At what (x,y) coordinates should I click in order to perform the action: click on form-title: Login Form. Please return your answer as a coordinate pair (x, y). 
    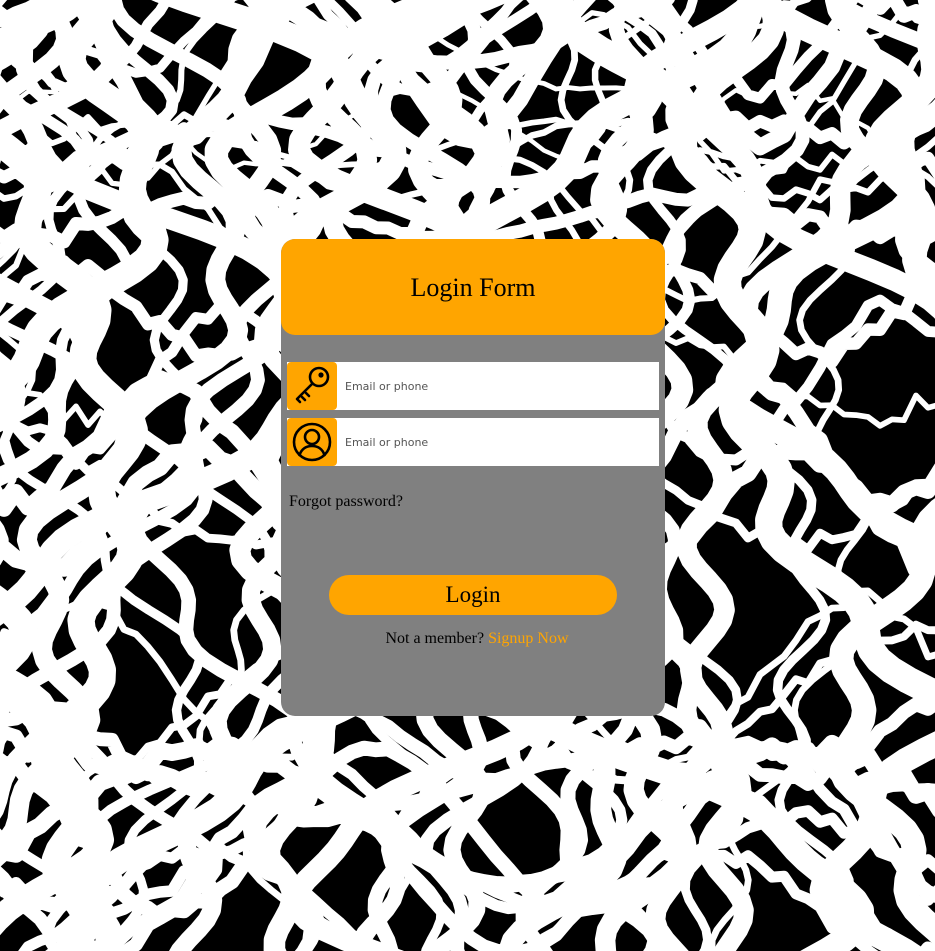
    Looking at the image, I should click on (473, 287).